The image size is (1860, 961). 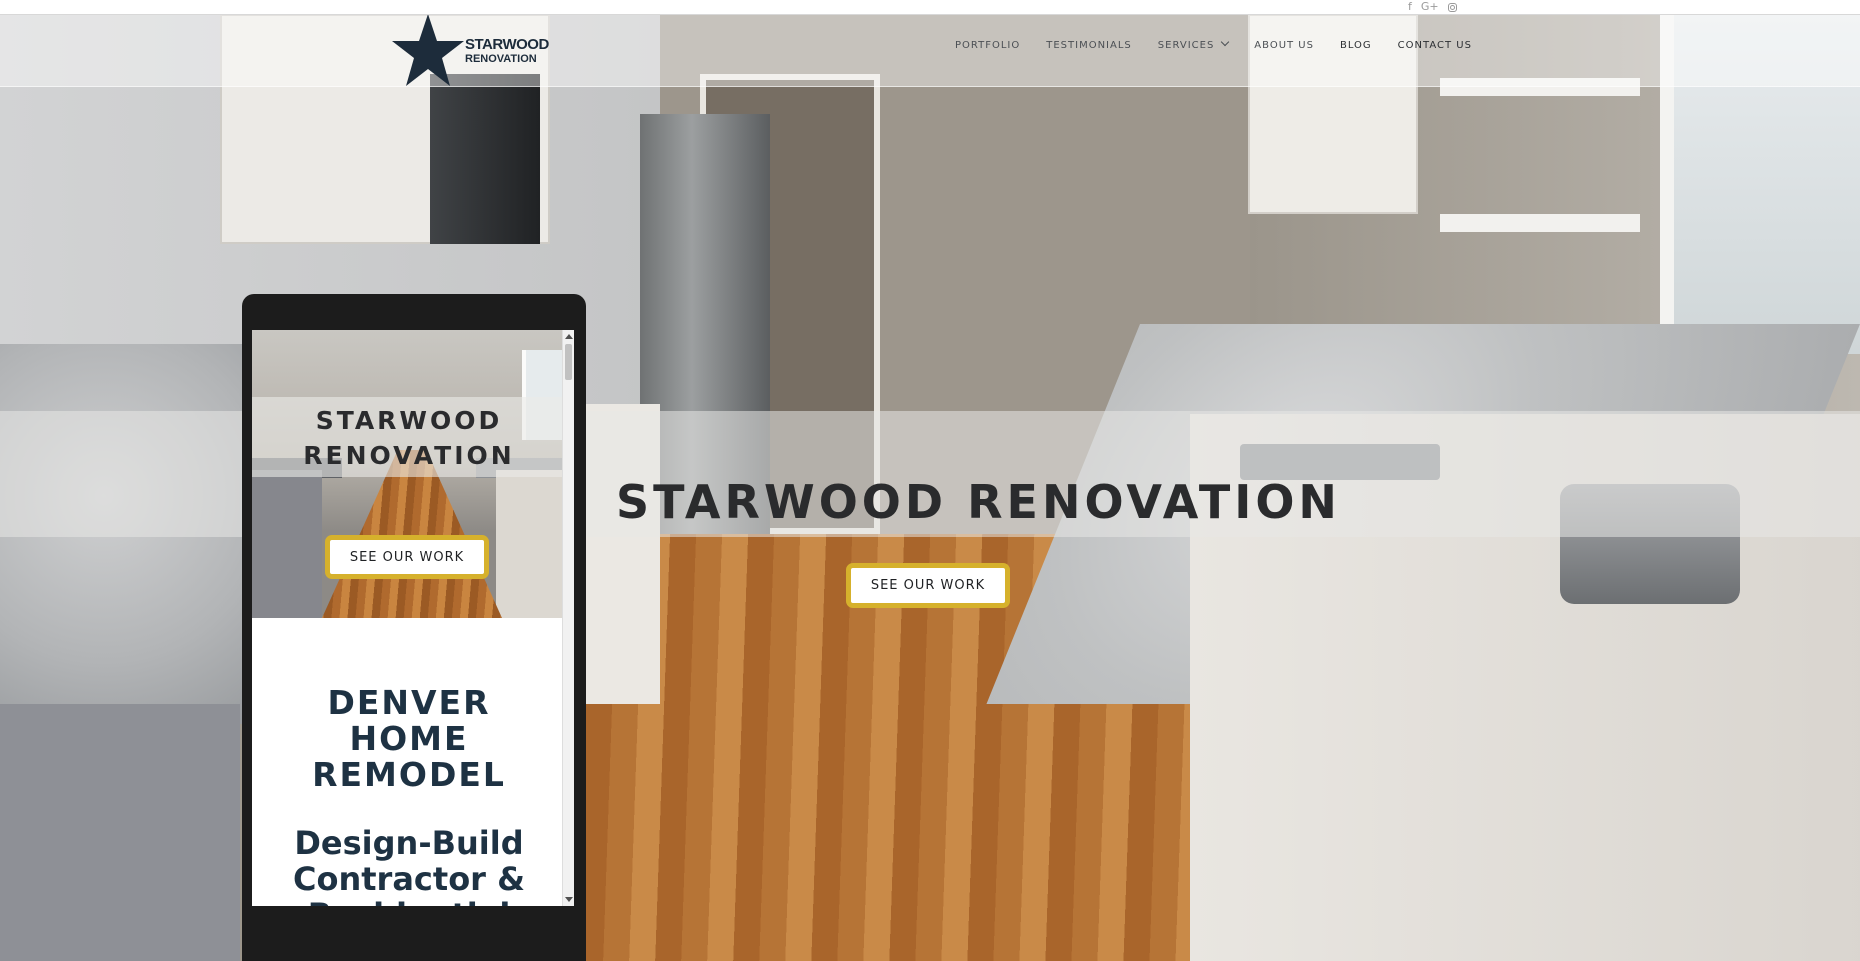 What do you see at coordinates (409, 879) in the screenshot?
I see `mobile-subheading-line2: Contractor &` at bounding box center [409, 879].